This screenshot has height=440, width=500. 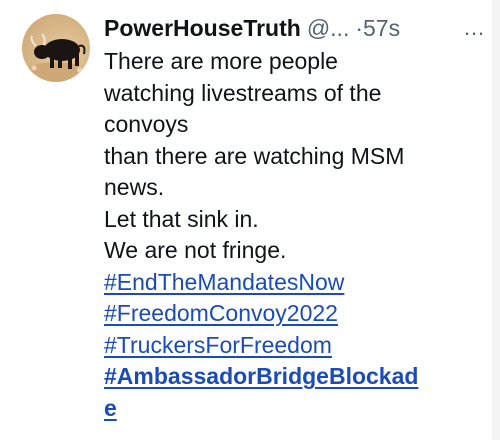 What do you see at coordinates (195, 250) in the screenshot?
I see `tweet-text-line: We are not fringe.` at bounding box center [195, 250].